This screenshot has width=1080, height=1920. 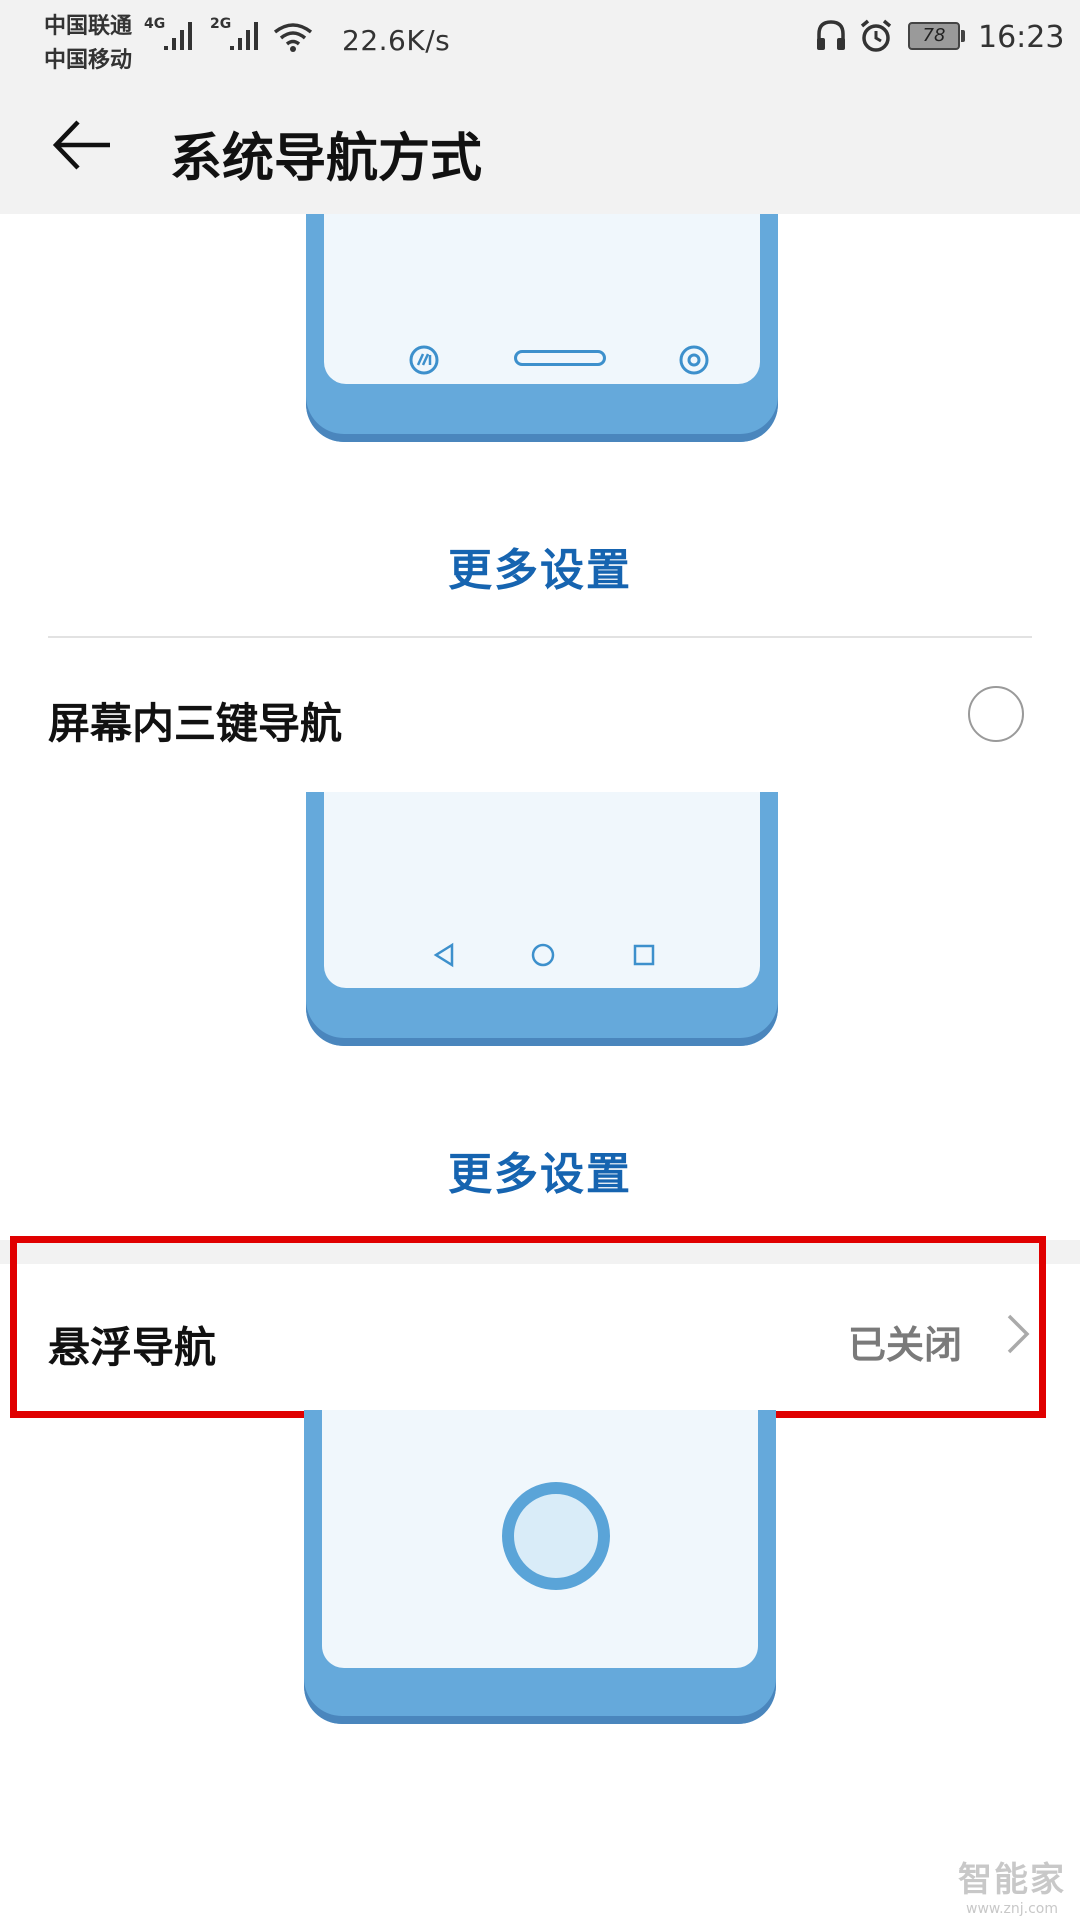 I want to click on network-speed: 22.6K/s, so click(x=396, y=40).